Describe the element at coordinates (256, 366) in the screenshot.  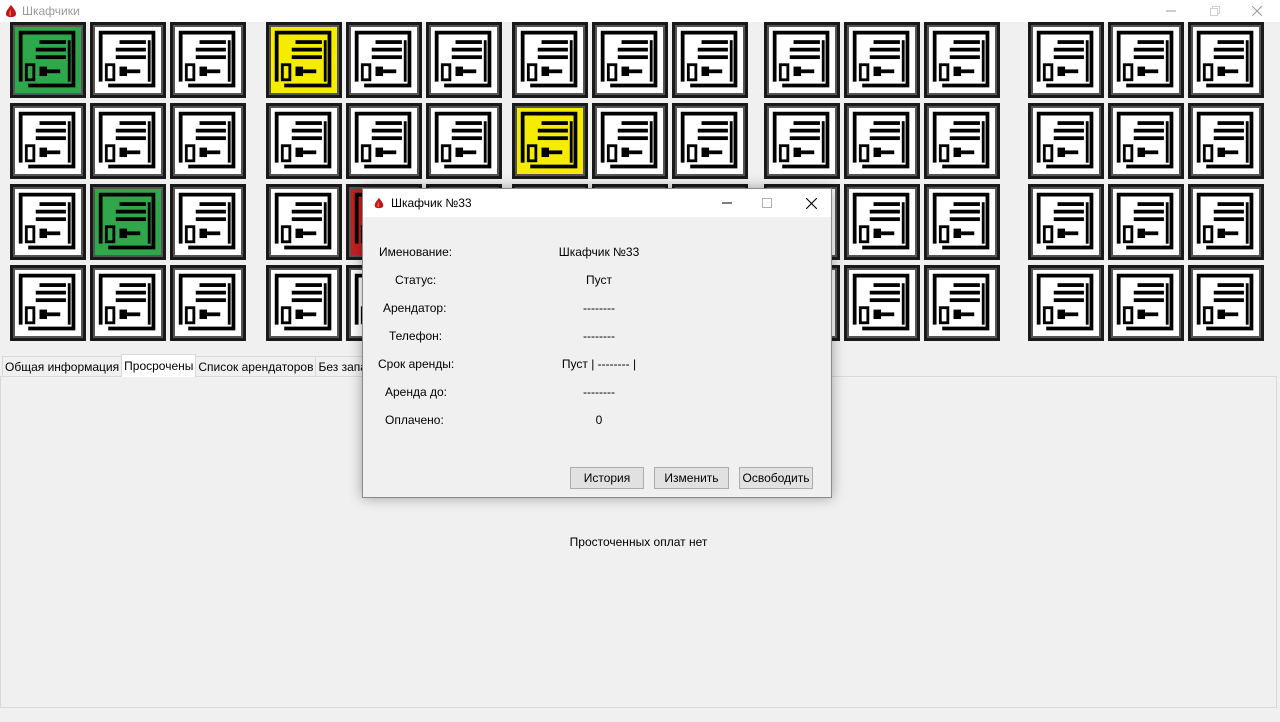
I see `tab-tenants-list: Список арендаторов` at that location.